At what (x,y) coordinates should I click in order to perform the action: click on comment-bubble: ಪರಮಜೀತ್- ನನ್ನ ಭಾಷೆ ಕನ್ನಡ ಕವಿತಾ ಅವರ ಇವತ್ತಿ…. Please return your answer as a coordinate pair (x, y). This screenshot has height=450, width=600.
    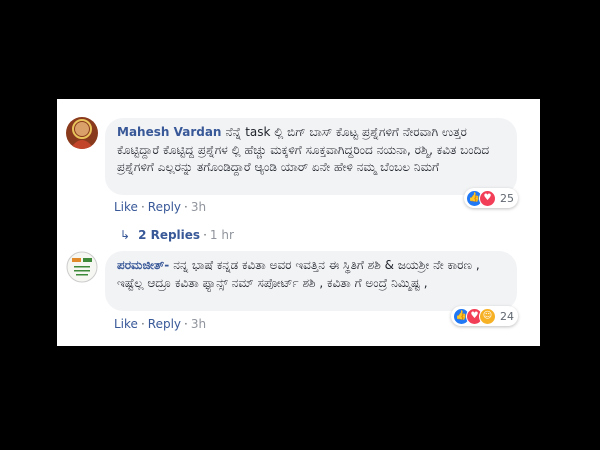
    Looking at the image, I should click on (311, 281).